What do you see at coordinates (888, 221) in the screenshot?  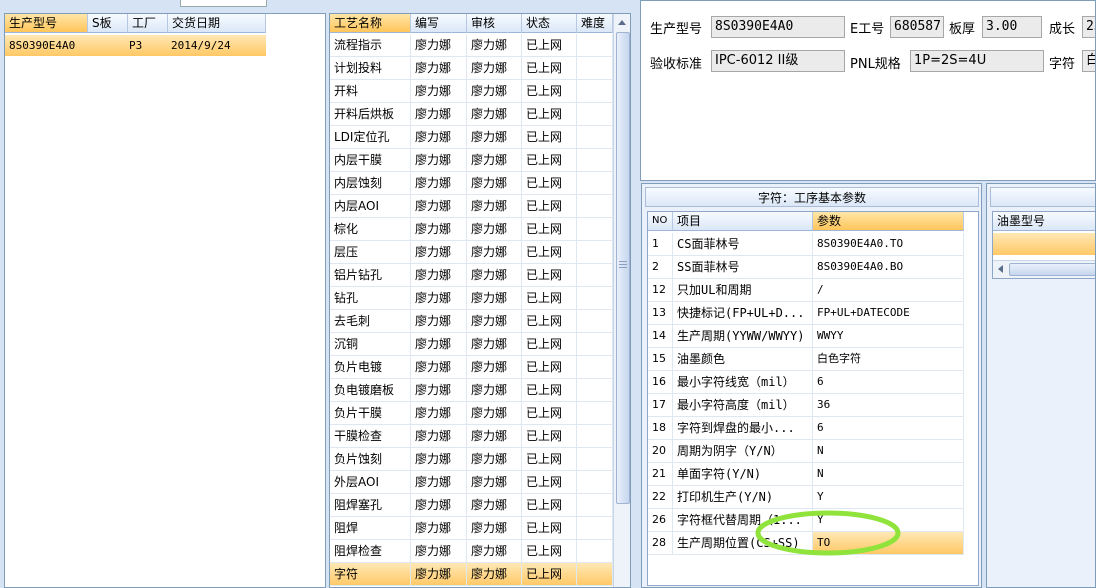 I see `params-col-value: 参数` at bounding box center [888, 221].